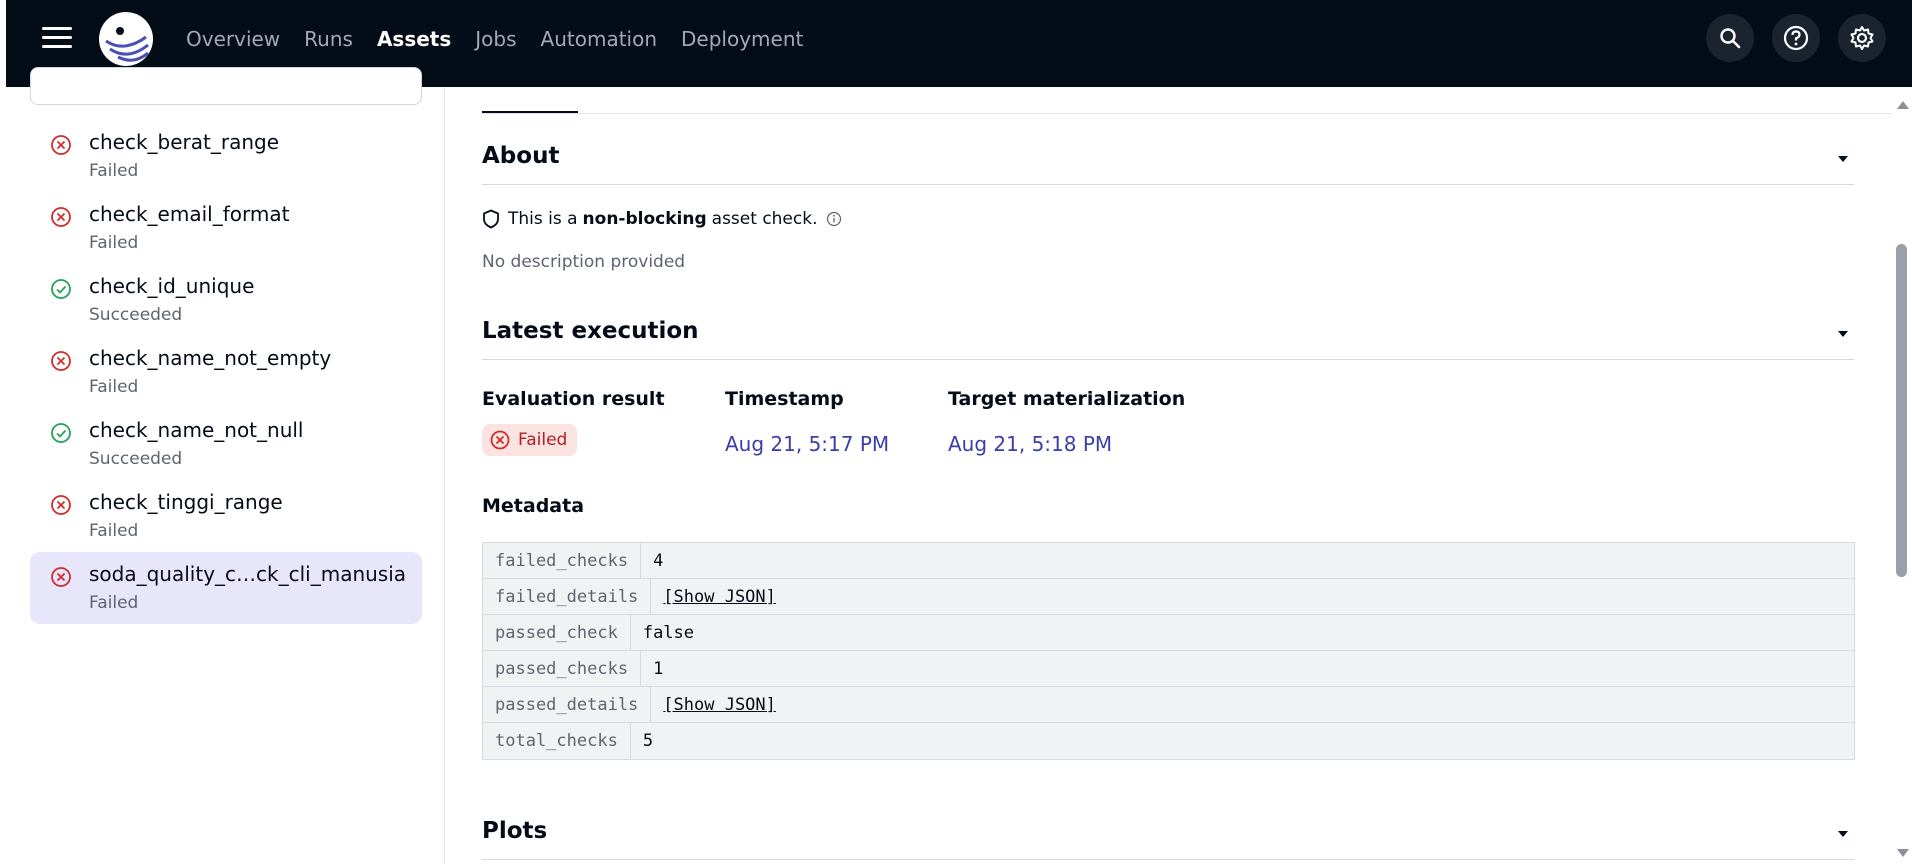  What do you see at coordinates (1730, 38) in the screenshot?
I see `search-icon` at bounding box center [1730, 38].